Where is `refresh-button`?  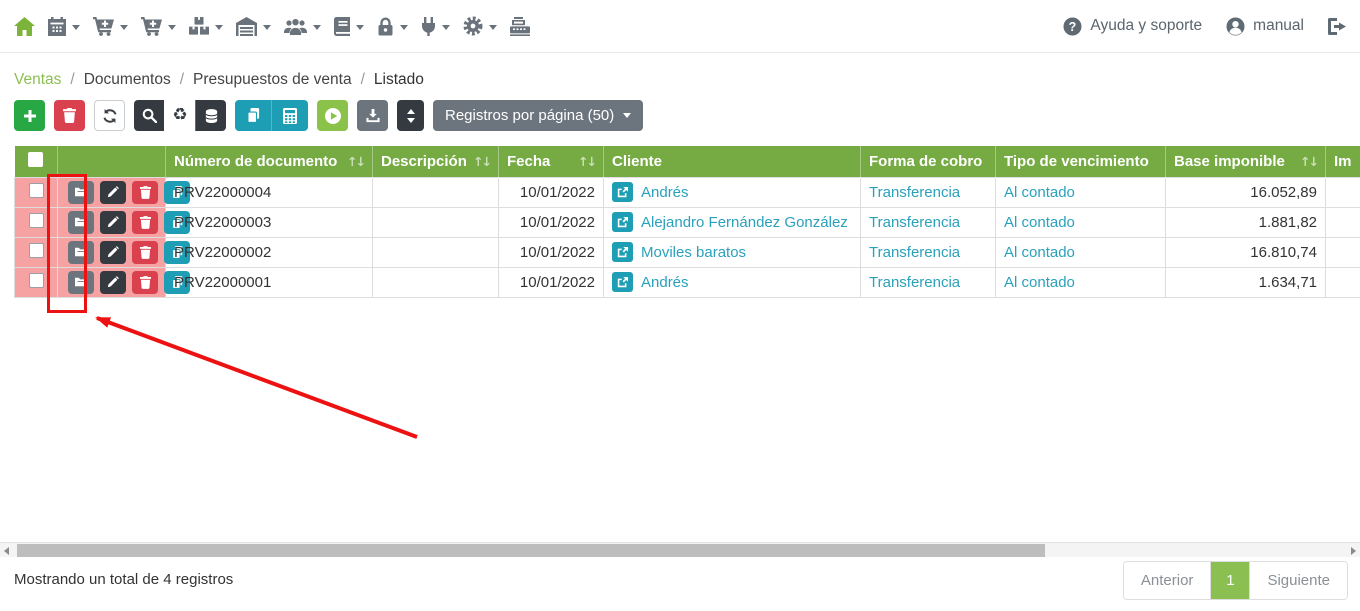
refresh-button is located at coordinates (109, 115).